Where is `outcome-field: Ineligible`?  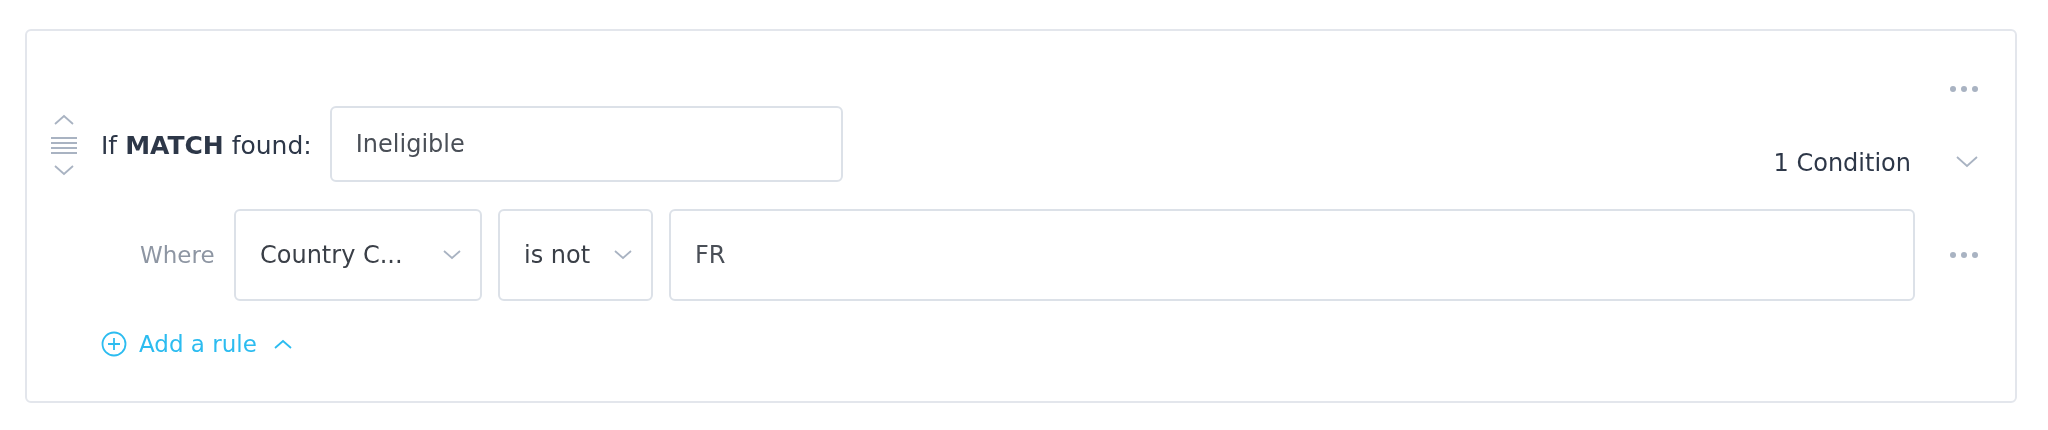
outcome-field: Ineligible is located at coordinates (586, 144).